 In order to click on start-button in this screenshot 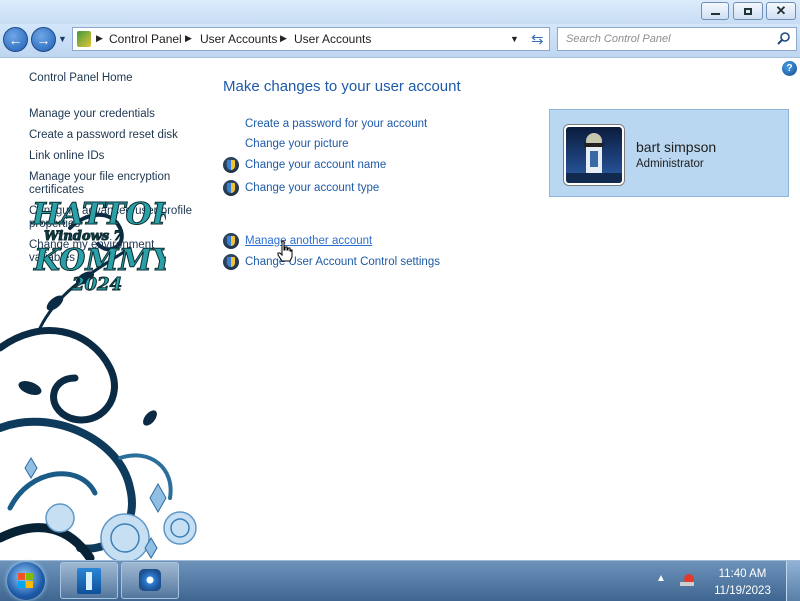, I will do `click(26, 581)`.